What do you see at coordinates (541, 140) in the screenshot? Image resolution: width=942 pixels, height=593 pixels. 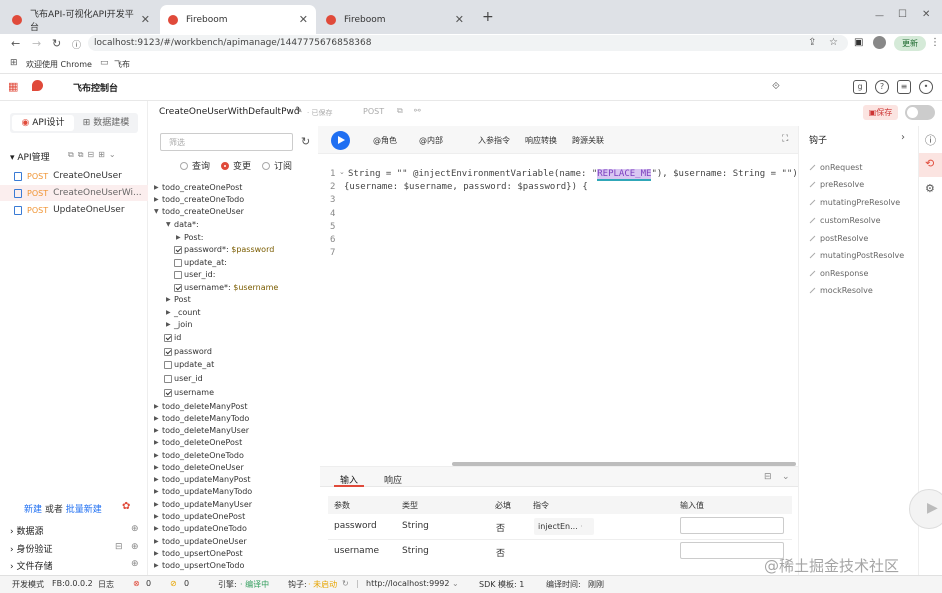 I see `response-transform-button: 响应转换` at bounding box center [541, 140].